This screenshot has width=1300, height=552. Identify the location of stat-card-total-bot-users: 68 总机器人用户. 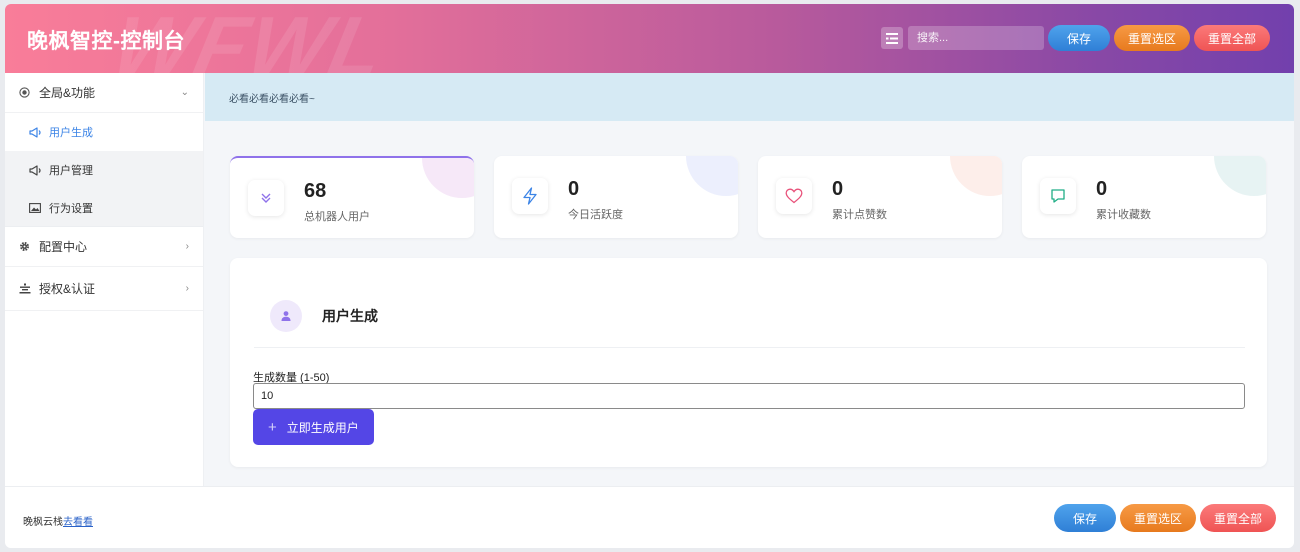
(352, 197).